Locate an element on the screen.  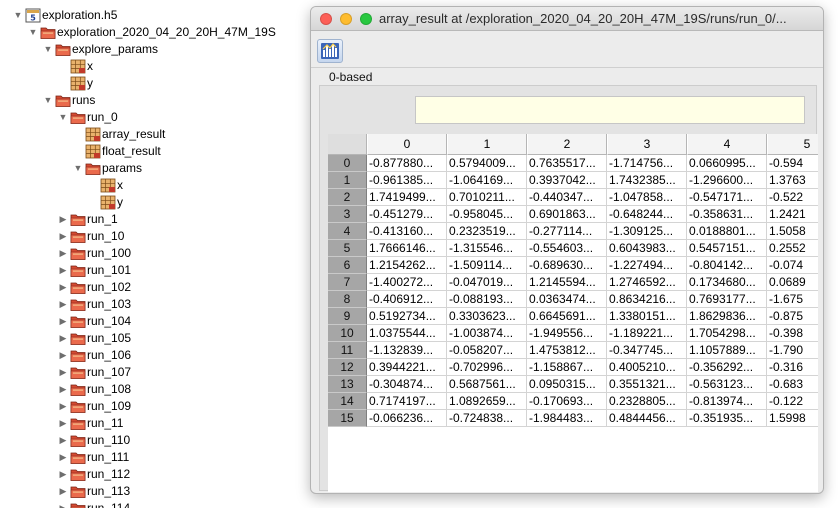
column-header: 1 is located at coordinates (487, 144).